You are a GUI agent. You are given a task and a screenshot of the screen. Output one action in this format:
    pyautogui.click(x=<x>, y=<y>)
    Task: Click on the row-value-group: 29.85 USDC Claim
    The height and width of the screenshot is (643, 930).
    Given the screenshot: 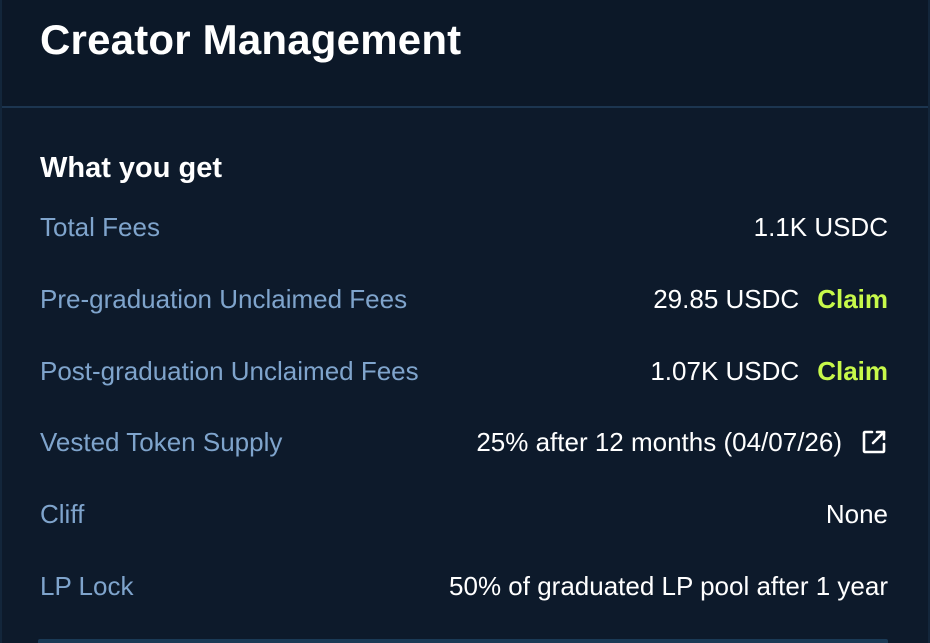 What is the action you would take?
    pyautogui.click(x=770, y=299)
    